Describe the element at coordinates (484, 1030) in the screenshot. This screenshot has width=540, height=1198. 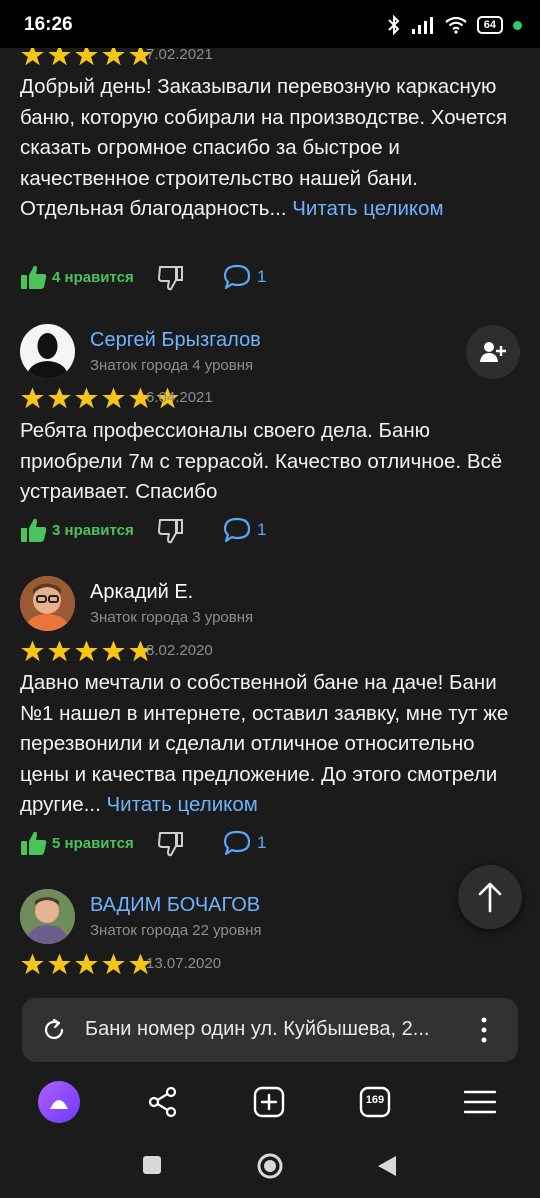
I see `more-vertical-icon` at that location.